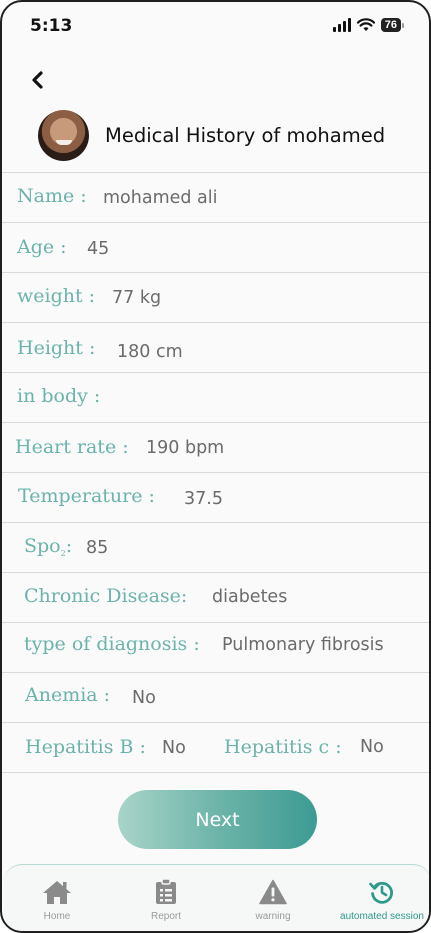 The height and width of the screenshot is (933, 431). What do you see at coordinates (215, 28) in the screenshot?
I see `status-bar: 5:13 76` at bounding box center [215, 28].